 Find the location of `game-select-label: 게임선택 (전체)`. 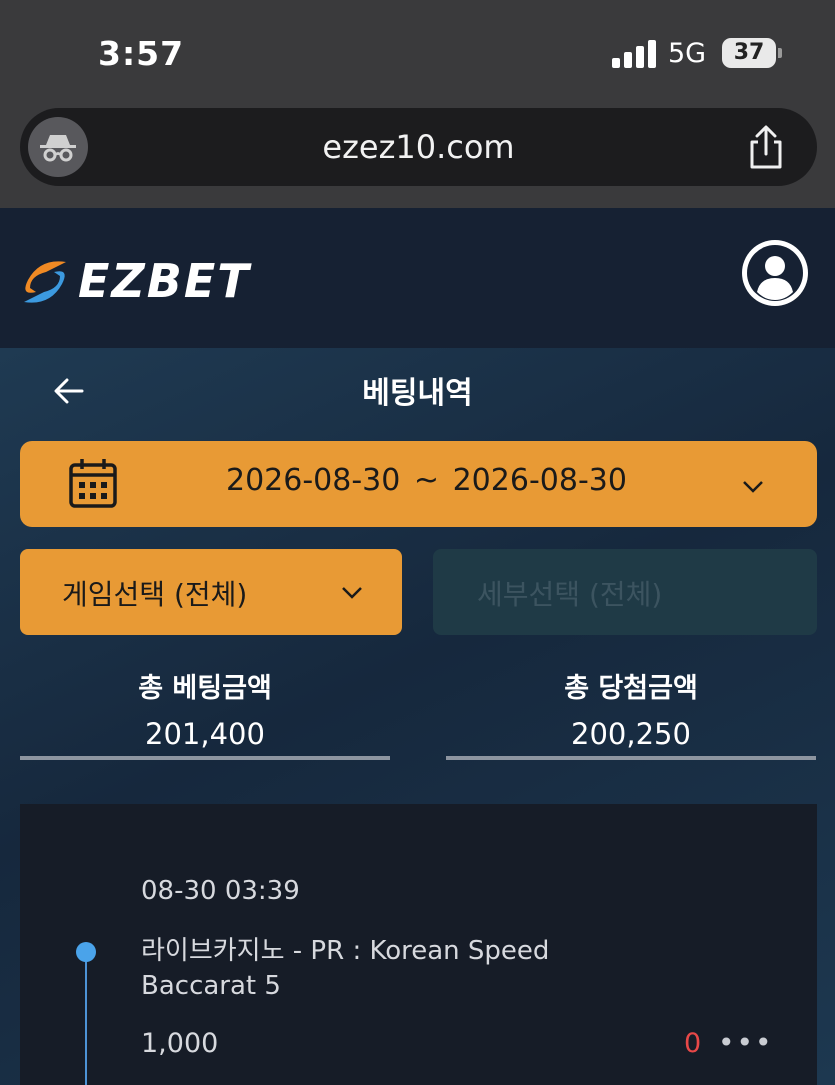

game-select-label: 게임선택 (전체) is located at coordinates (155, 594).